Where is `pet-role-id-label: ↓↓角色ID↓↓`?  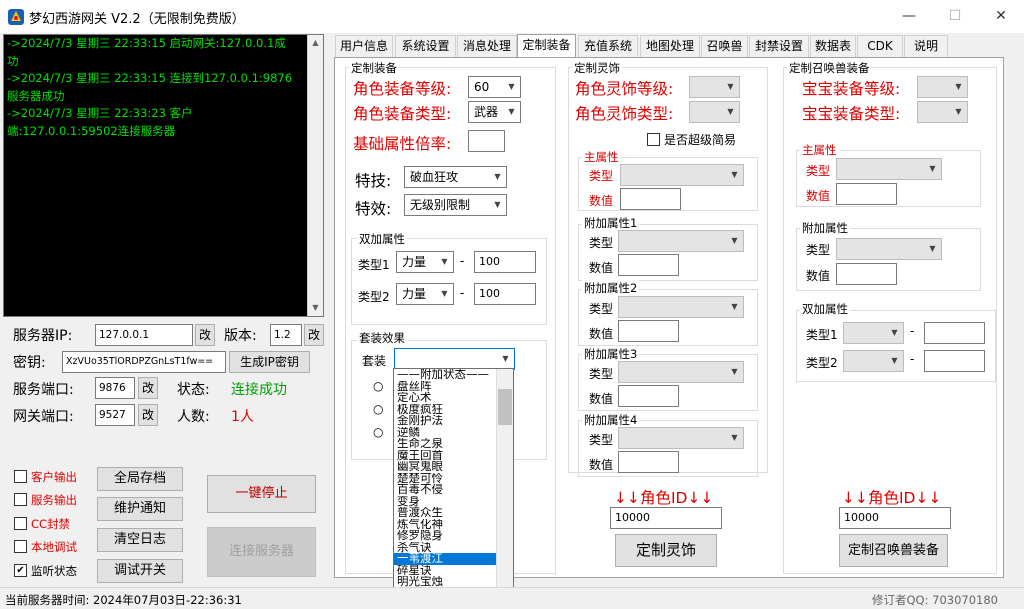
pet-role-id-label: ↓↓角色ID↓↓ is located at coordinates (892, 498).